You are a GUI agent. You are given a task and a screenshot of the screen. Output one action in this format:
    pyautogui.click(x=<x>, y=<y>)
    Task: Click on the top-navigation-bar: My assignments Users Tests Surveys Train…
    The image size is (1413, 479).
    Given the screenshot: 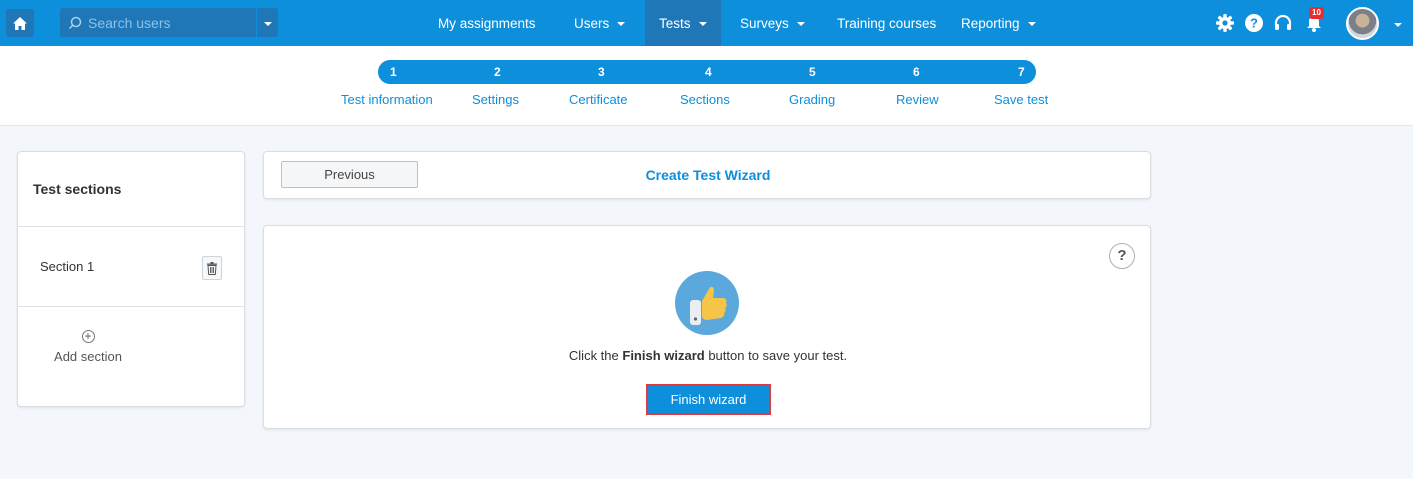 What is the action you would take?
    pyautogui.click(x=706, y=23)
    